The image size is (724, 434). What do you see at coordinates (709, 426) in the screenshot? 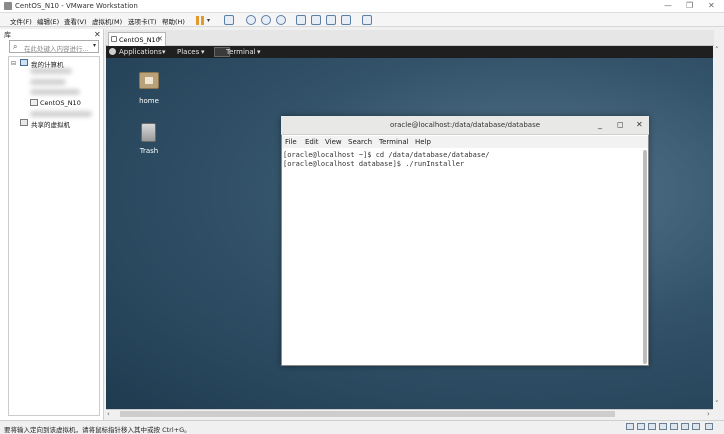
I see `message-log-icon` at bounding box center [709, 426].